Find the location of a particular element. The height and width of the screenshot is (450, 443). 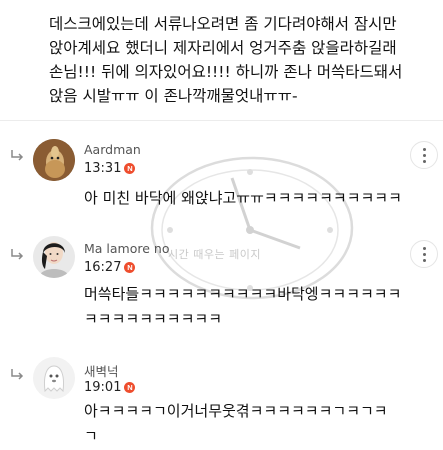

comment-author: Ma lamore no is located at coordinates (126, 248).